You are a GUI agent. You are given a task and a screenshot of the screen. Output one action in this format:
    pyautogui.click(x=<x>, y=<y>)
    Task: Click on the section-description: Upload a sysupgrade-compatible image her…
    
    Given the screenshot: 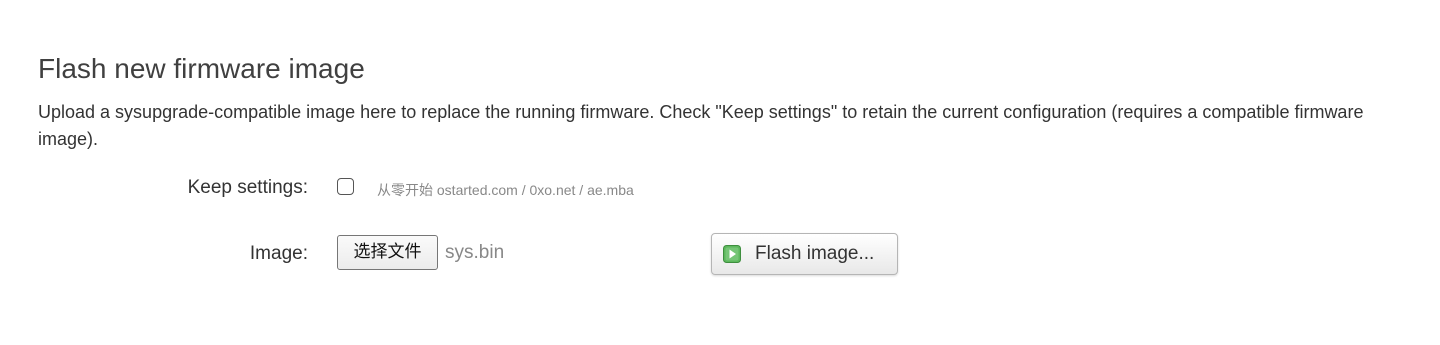 What is the action you would take?
    pyautogui.click(x=701, y=125)
    